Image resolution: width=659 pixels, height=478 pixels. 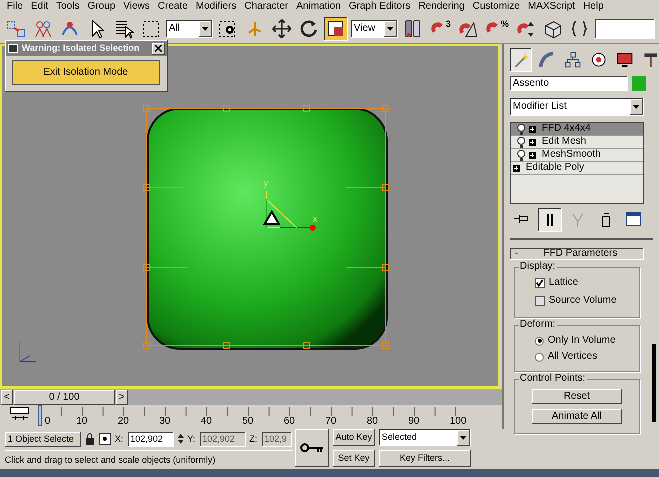 I want to click on frame-number: 0, so click(x=48, y=422).